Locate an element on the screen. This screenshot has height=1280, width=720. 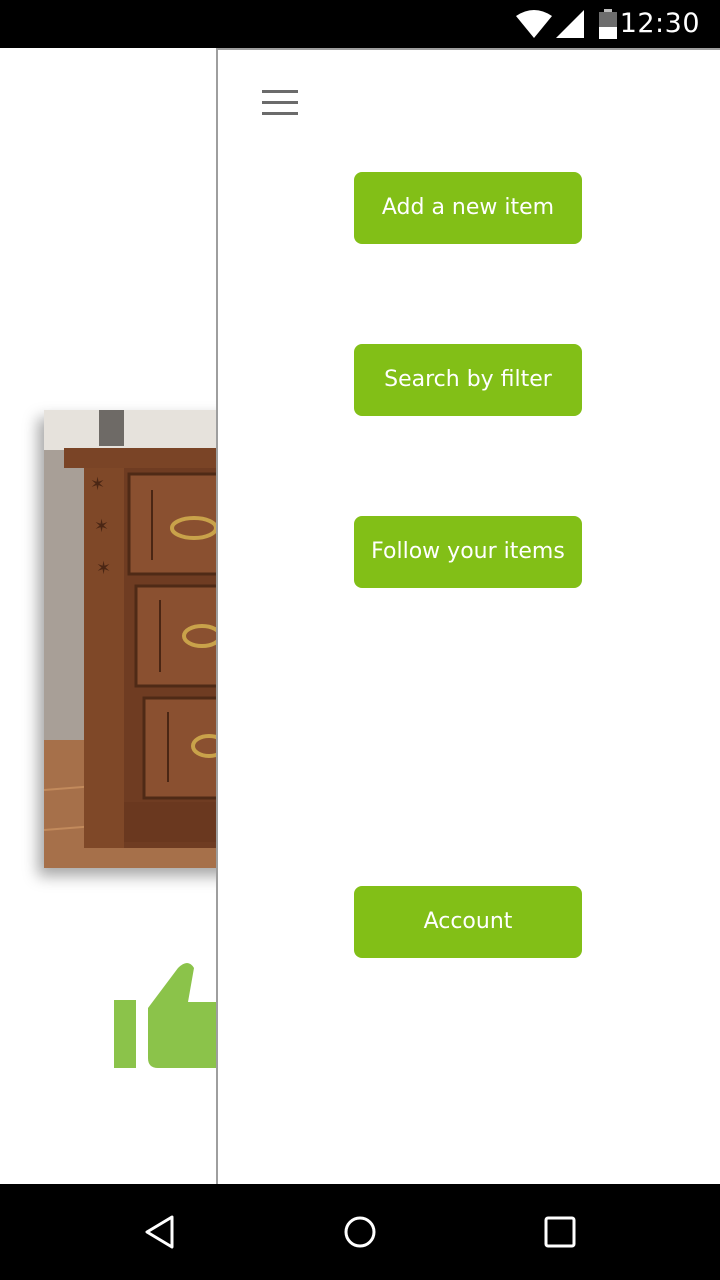
back-icon is located at coordinates (160, 1234).